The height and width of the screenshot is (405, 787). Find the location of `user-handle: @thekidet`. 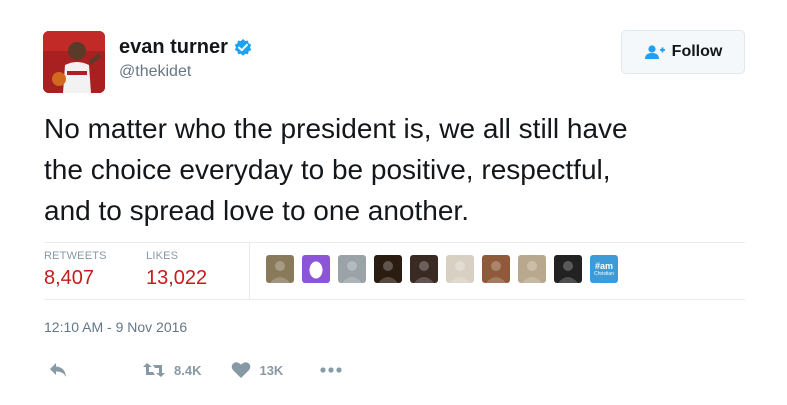

user-handle: @thekidet is located at coordinates (186, 72).